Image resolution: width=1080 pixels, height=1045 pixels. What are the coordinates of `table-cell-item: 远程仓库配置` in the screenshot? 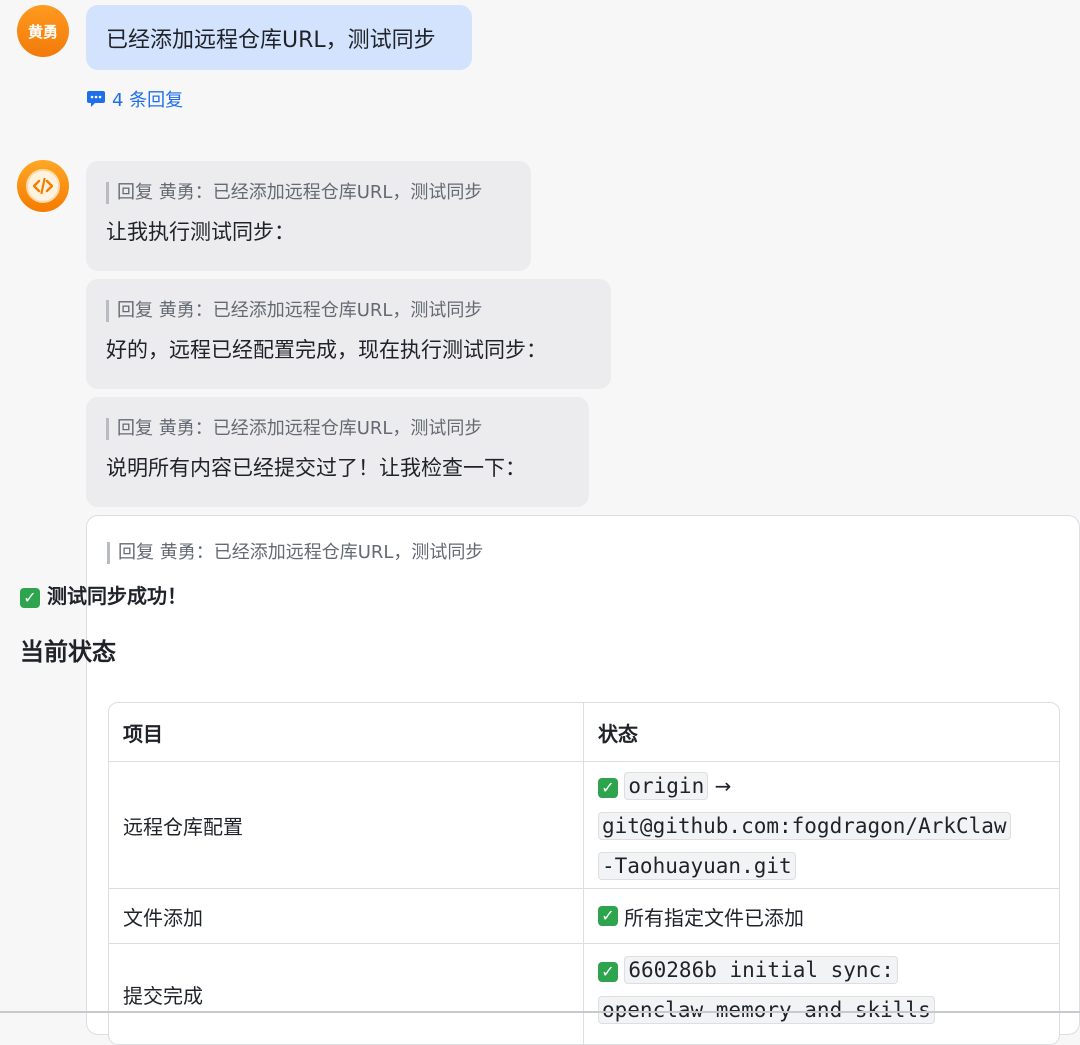 It's located at (183, 826).